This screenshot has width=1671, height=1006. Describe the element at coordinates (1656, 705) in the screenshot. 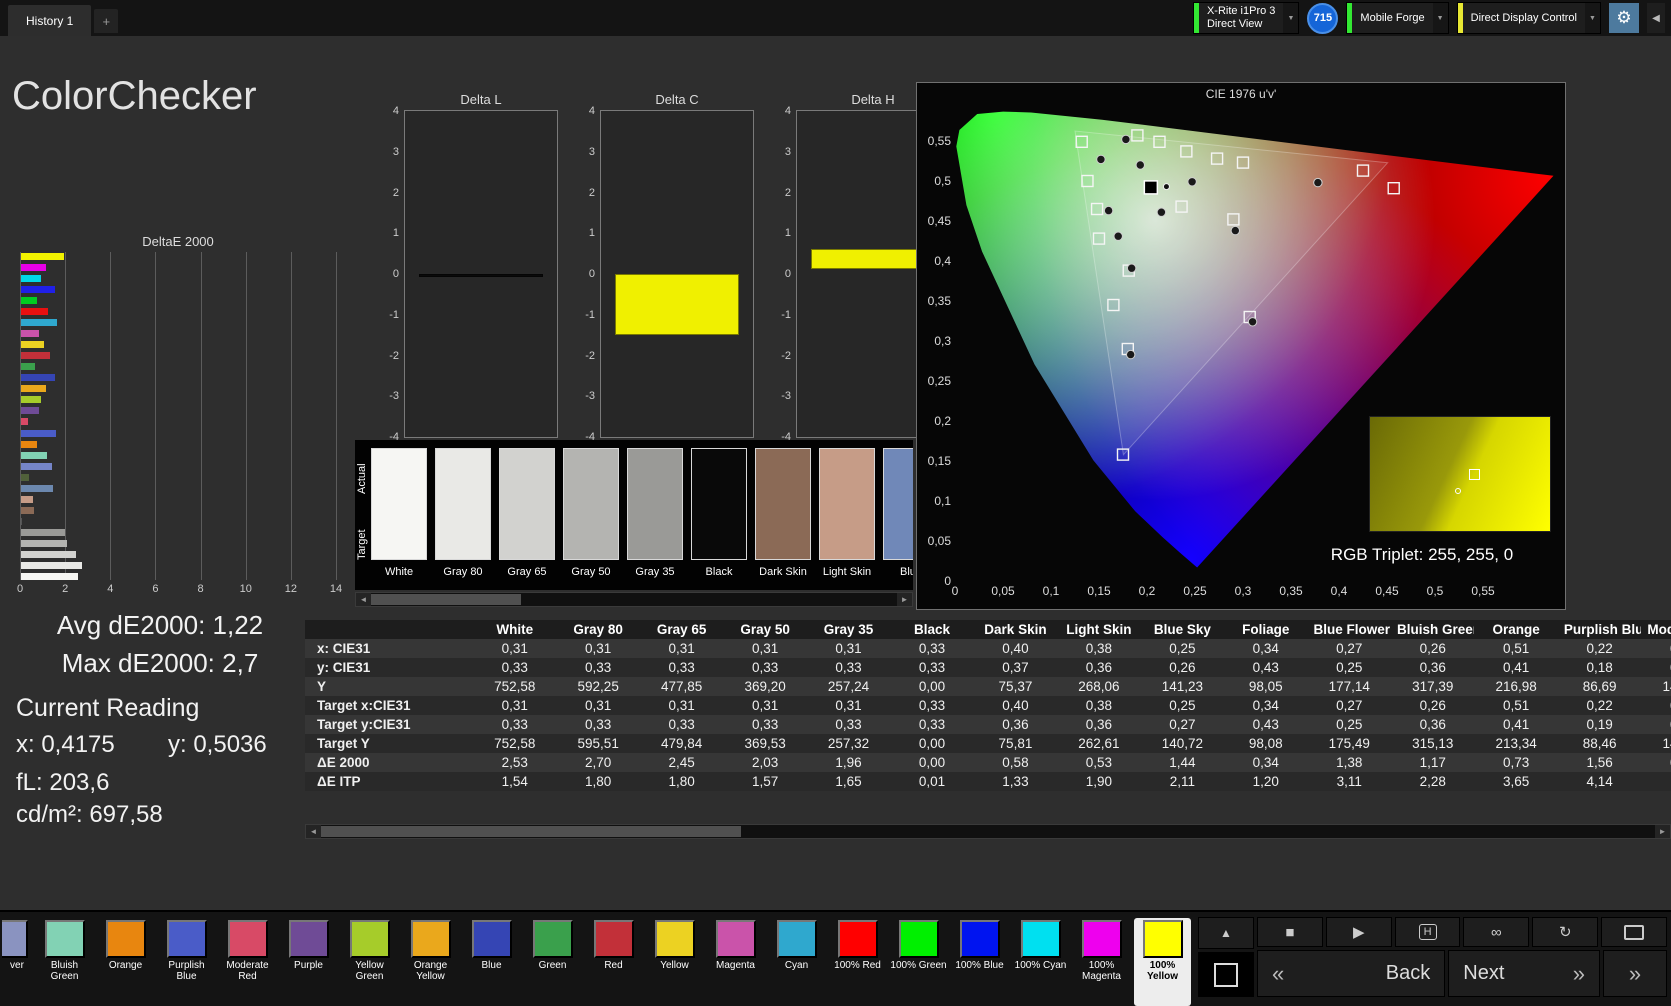

I see `table-cell: 0,46` at that location.